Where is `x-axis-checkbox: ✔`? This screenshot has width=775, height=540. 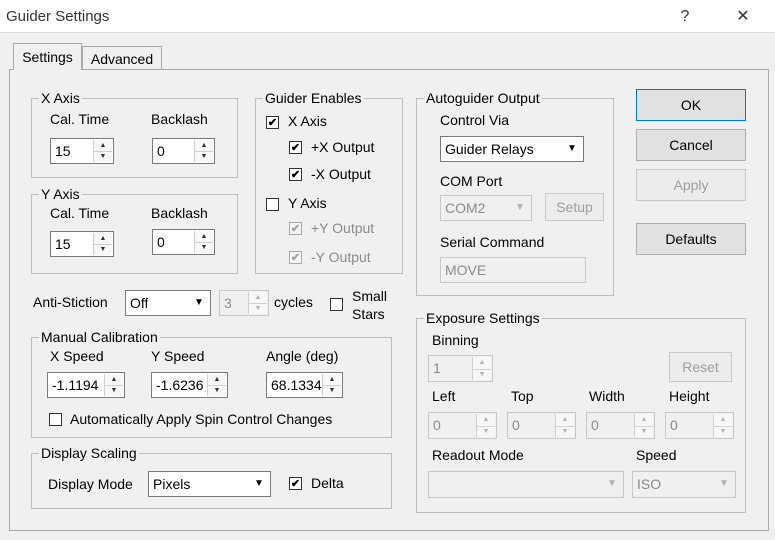 x-axis-checkbox: ✔ is located at coordinates (272, 122).